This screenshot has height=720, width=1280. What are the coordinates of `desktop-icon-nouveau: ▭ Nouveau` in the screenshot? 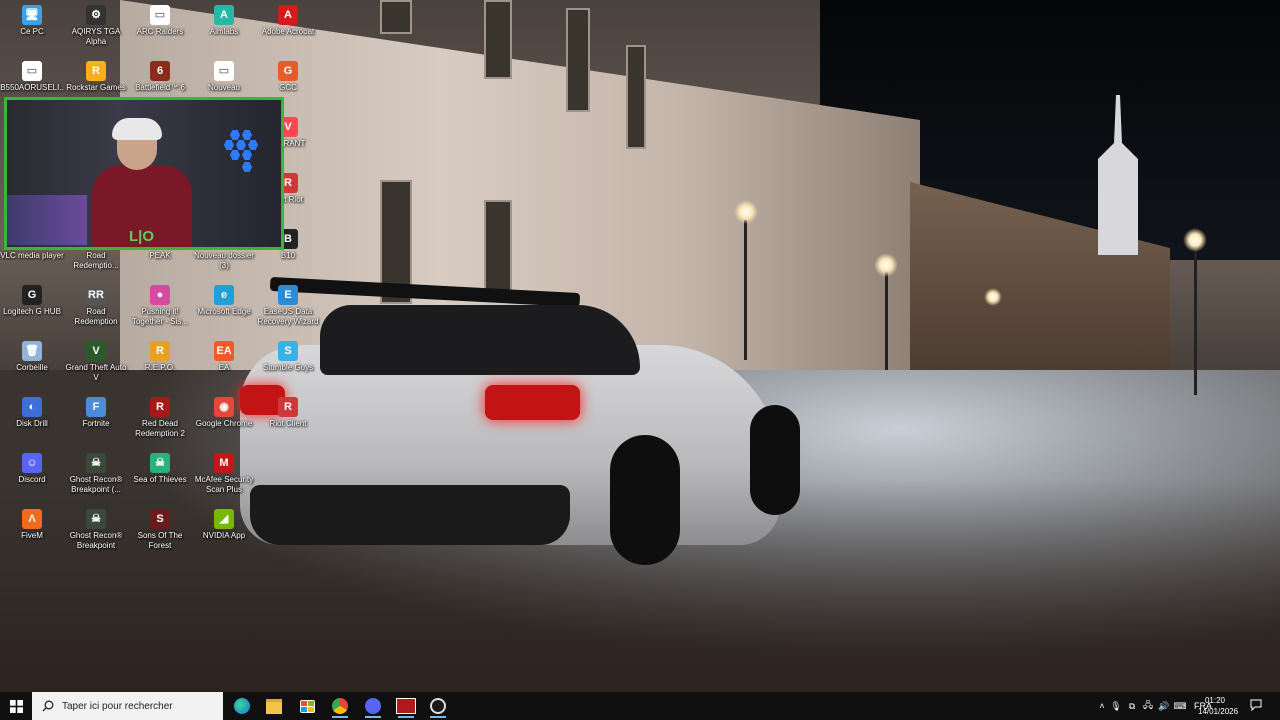 It's located at (224, 77).